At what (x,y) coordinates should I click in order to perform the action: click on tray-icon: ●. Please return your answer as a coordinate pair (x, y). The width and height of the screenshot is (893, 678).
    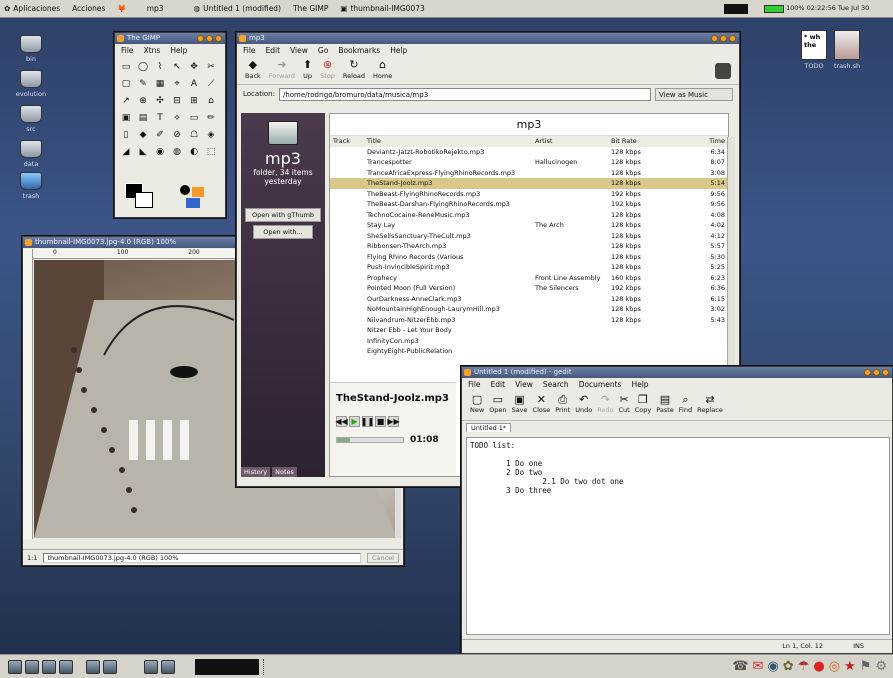
    Looking at the image, I should click on (818, 666).